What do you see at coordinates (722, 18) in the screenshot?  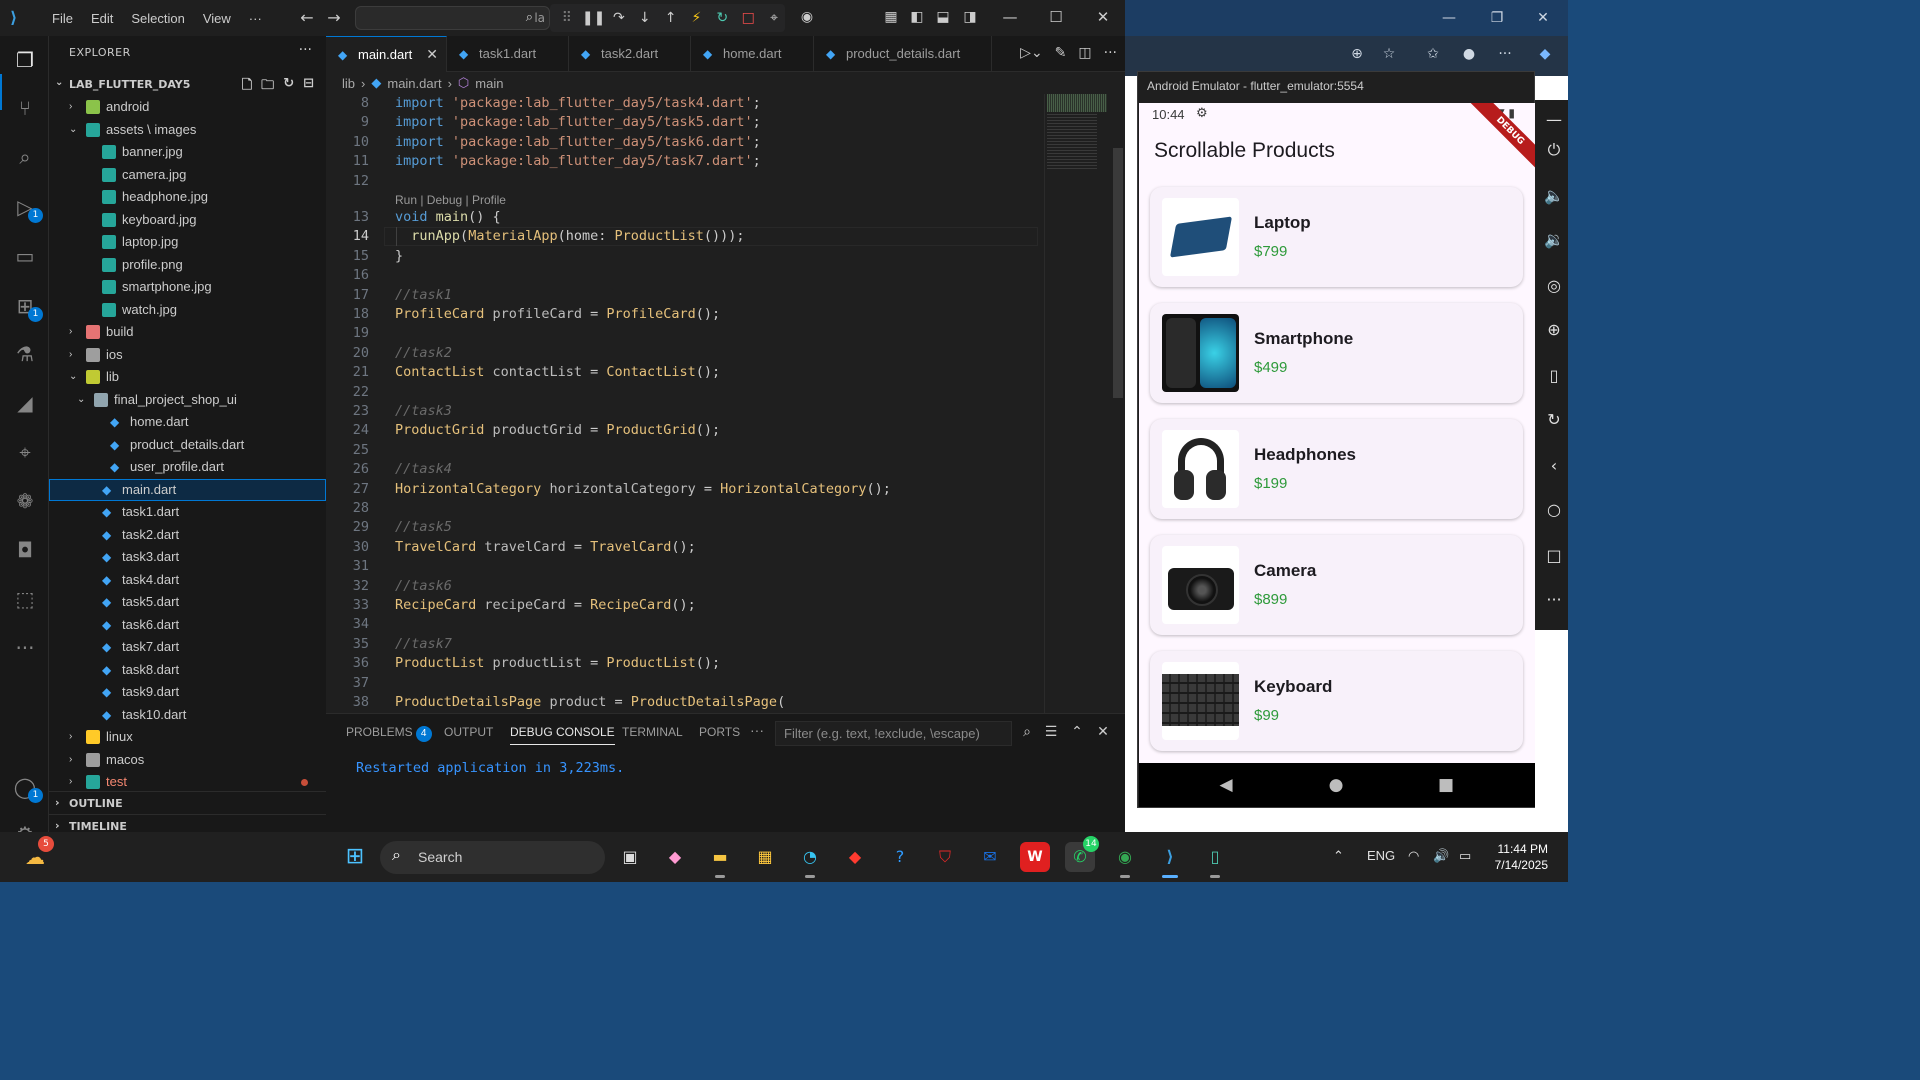 I see `restart-icon: ↻` at bounding box center [722, 18].